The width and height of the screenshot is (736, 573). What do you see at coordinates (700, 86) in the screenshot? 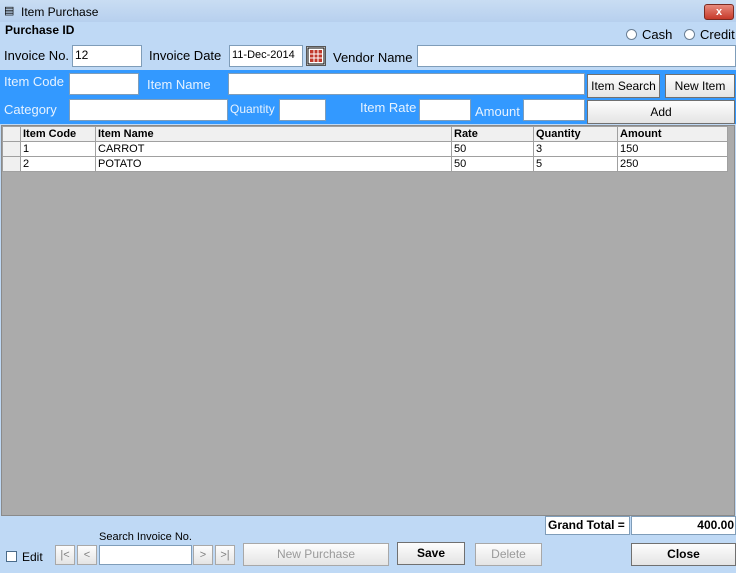
I see `new-item-button: New Item` at bounding box center [700, 86].